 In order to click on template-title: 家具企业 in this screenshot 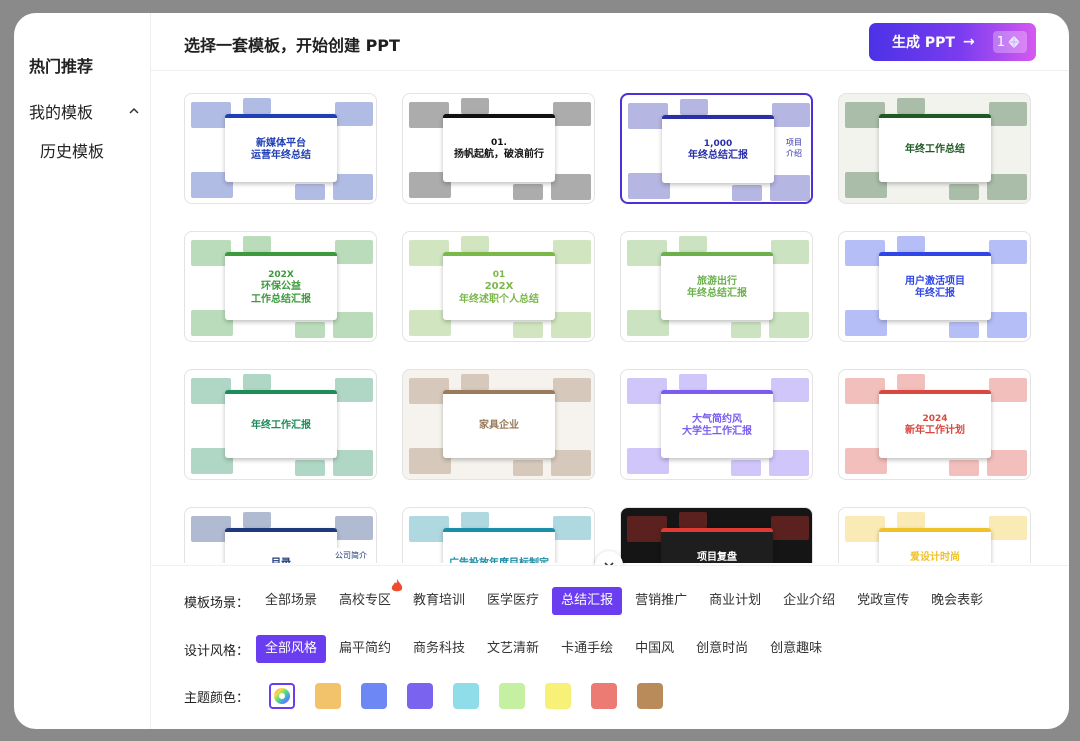, I will do `click(499, 425)`.